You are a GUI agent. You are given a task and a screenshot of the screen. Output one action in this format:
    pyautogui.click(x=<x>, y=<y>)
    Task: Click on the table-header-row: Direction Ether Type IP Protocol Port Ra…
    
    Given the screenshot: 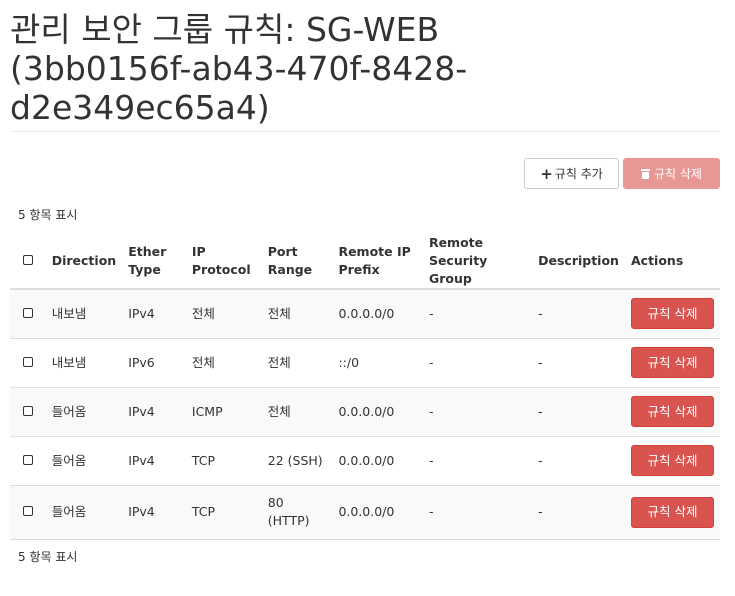 What is the action you would take?
    pyautogui.click(x=365, y=262)
    